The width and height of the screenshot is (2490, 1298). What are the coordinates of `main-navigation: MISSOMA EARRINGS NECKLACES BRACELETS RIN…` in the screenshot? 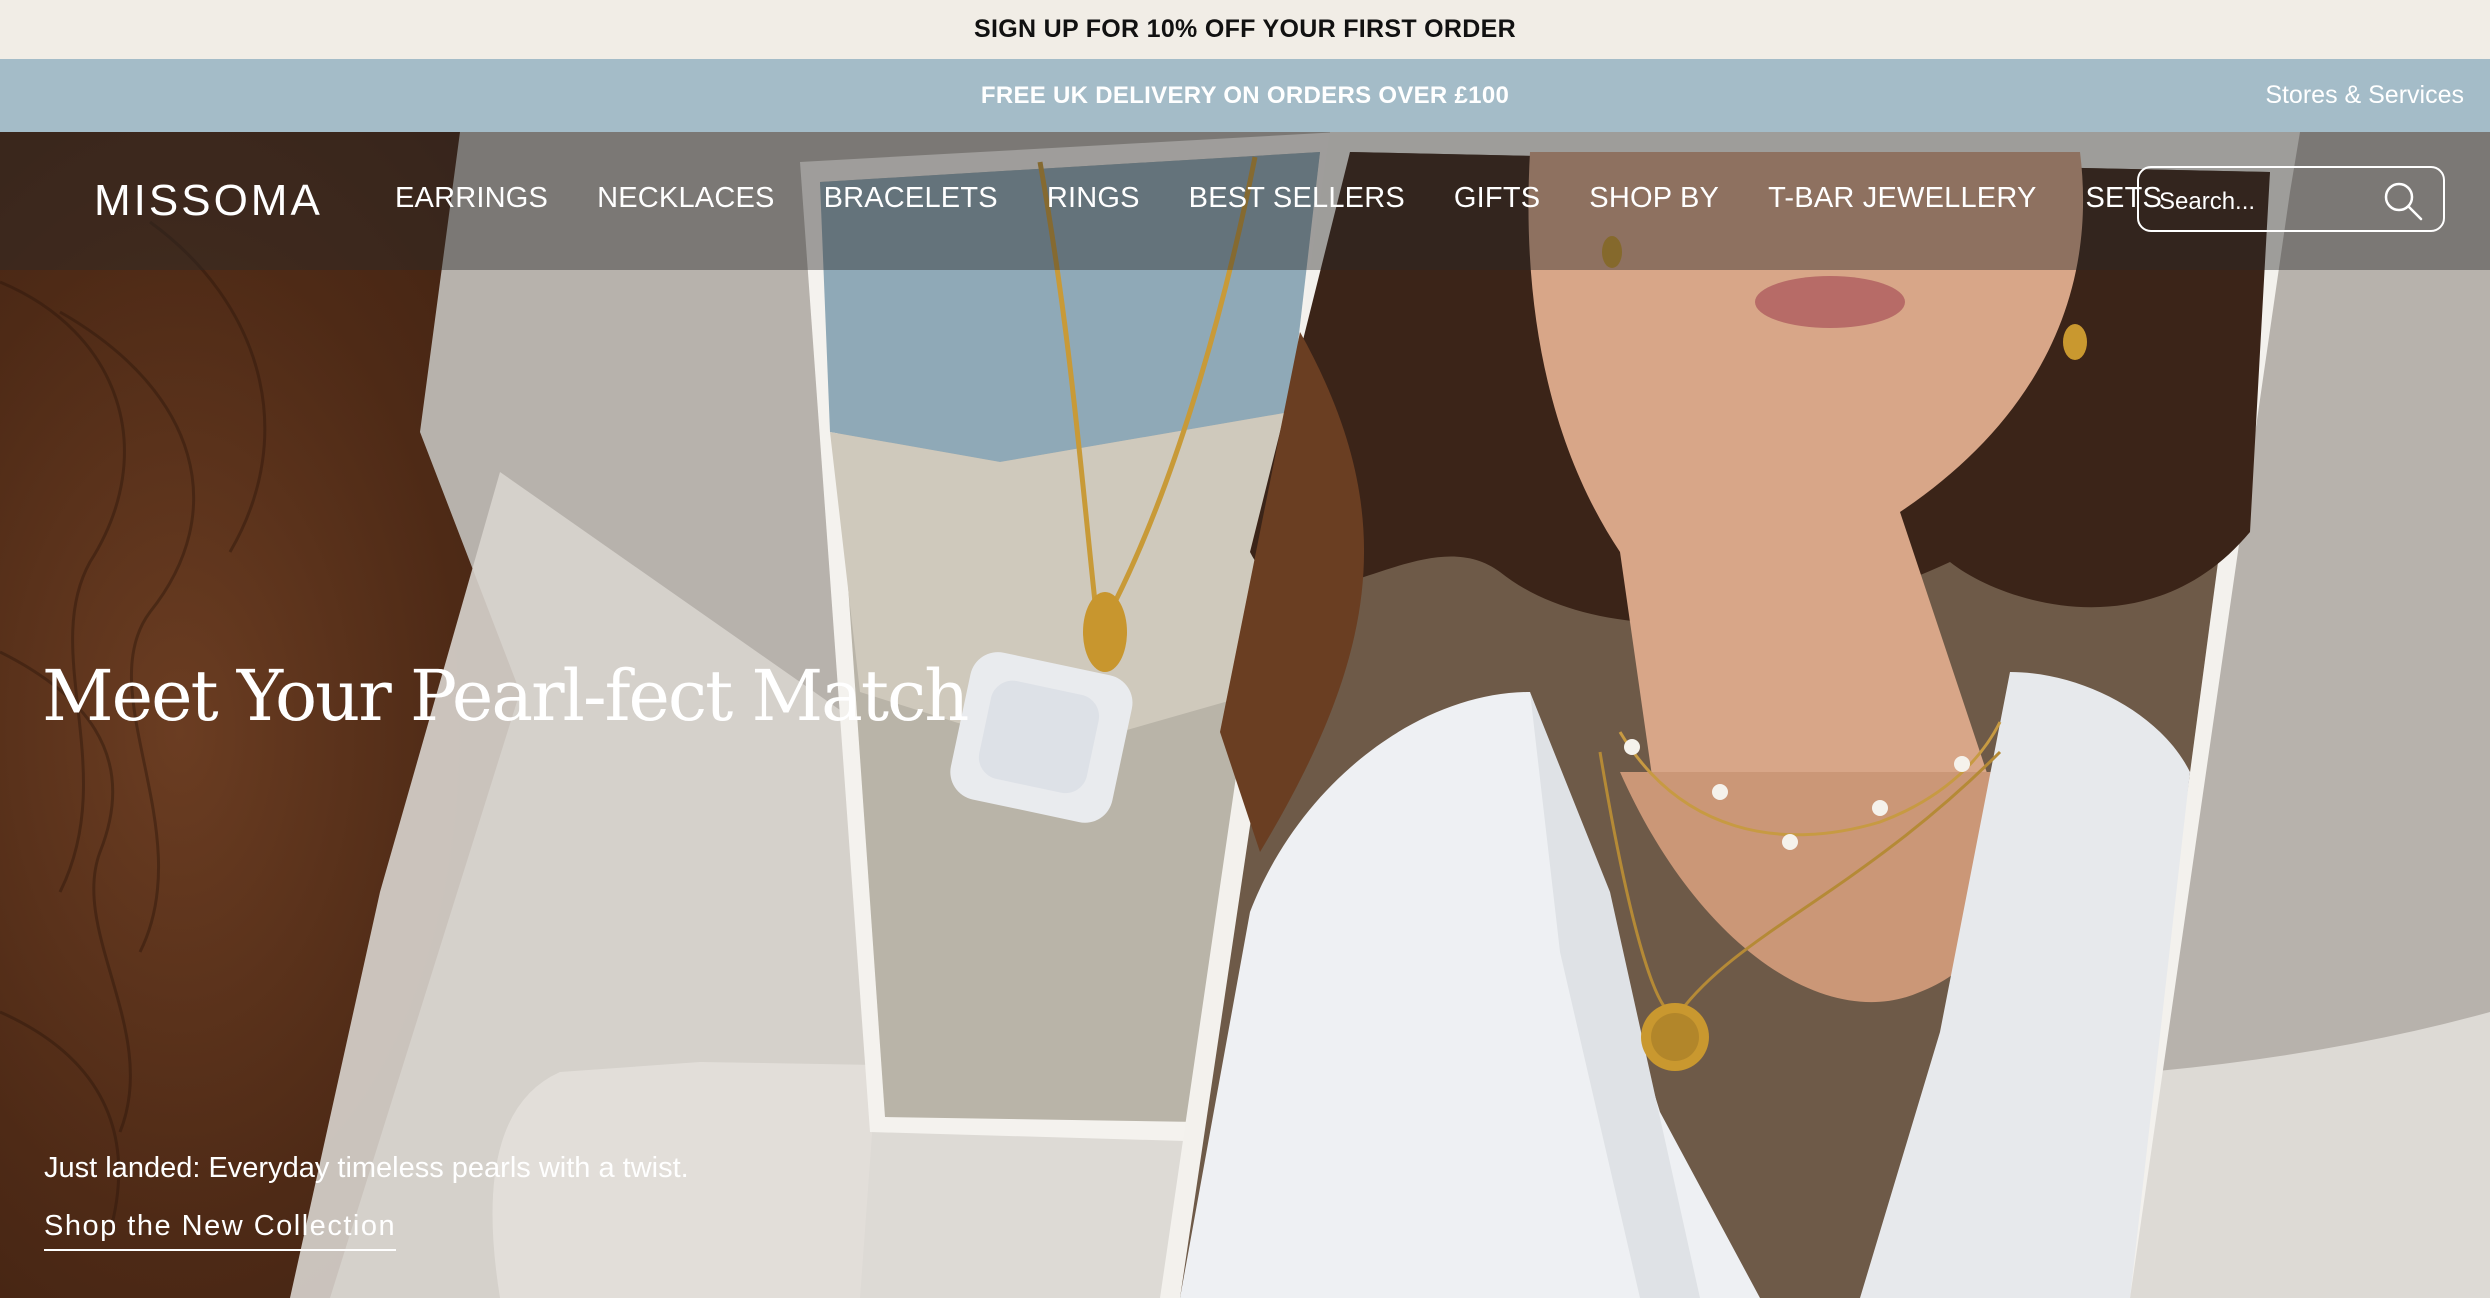 It's located at (1245, 201).